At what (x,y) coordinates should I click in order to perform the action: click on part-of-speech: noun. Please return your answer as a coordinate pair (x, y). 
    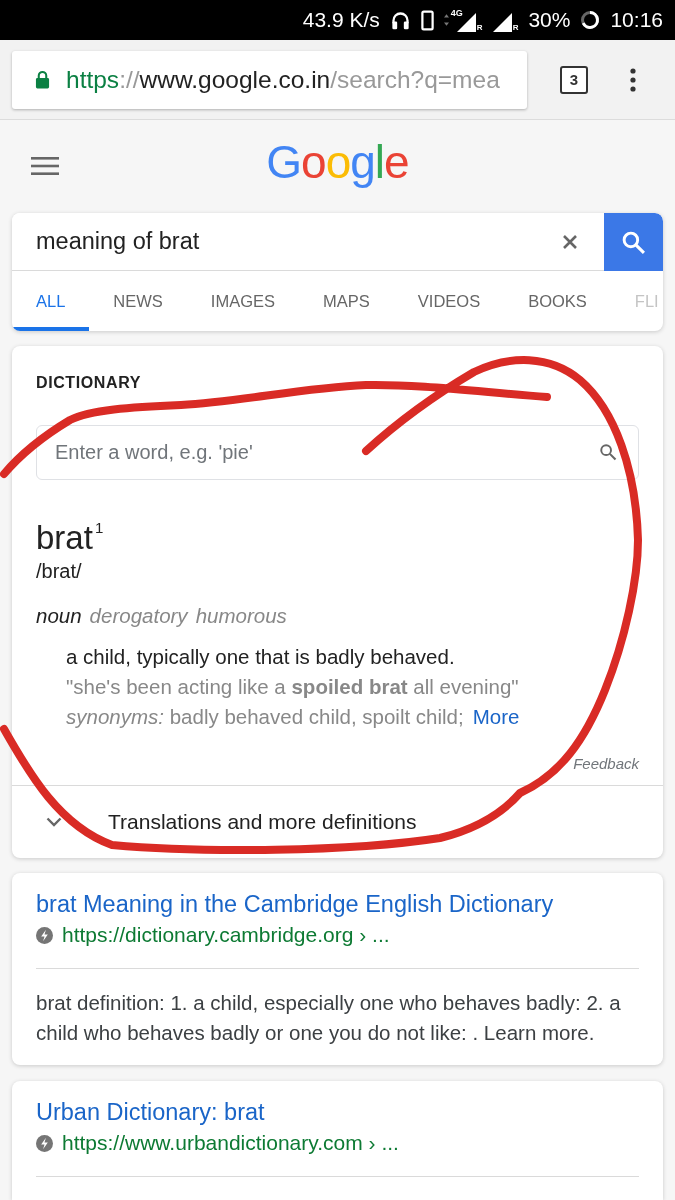
    Looking at the image, I should click on (59, 616).